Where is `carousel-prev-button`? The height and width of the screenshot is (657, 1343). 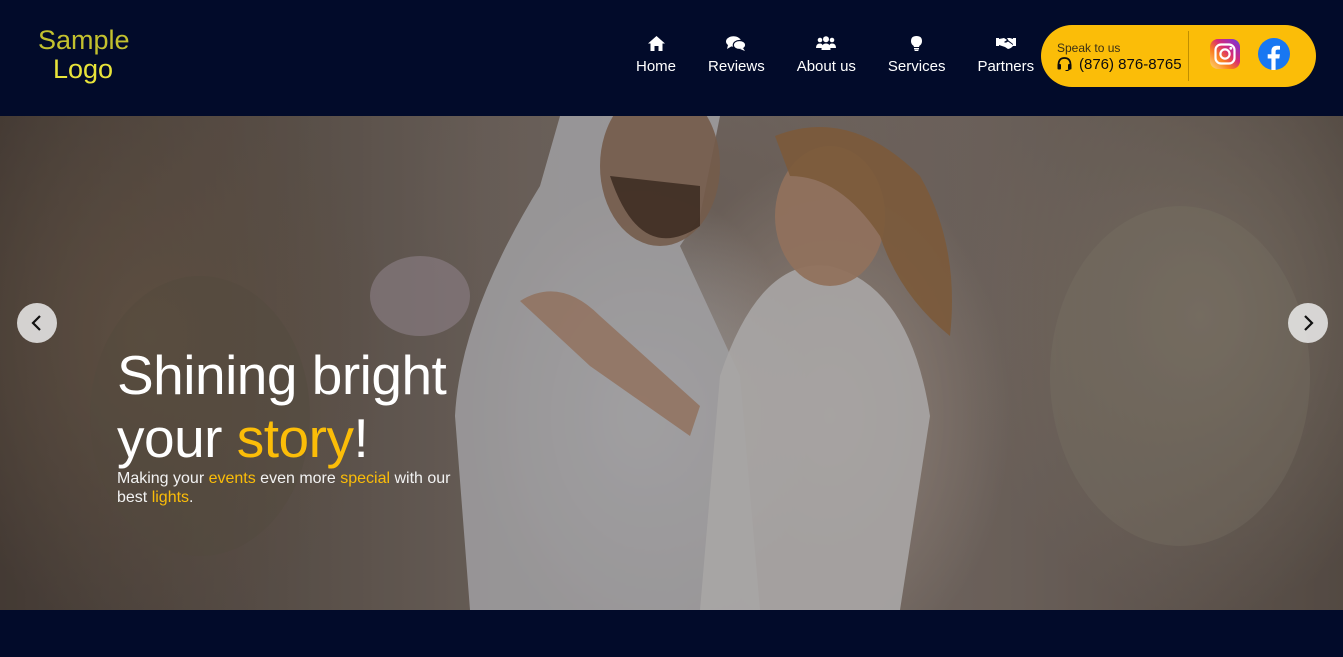
carousel-prev-button is located at coordinates (37, 323).